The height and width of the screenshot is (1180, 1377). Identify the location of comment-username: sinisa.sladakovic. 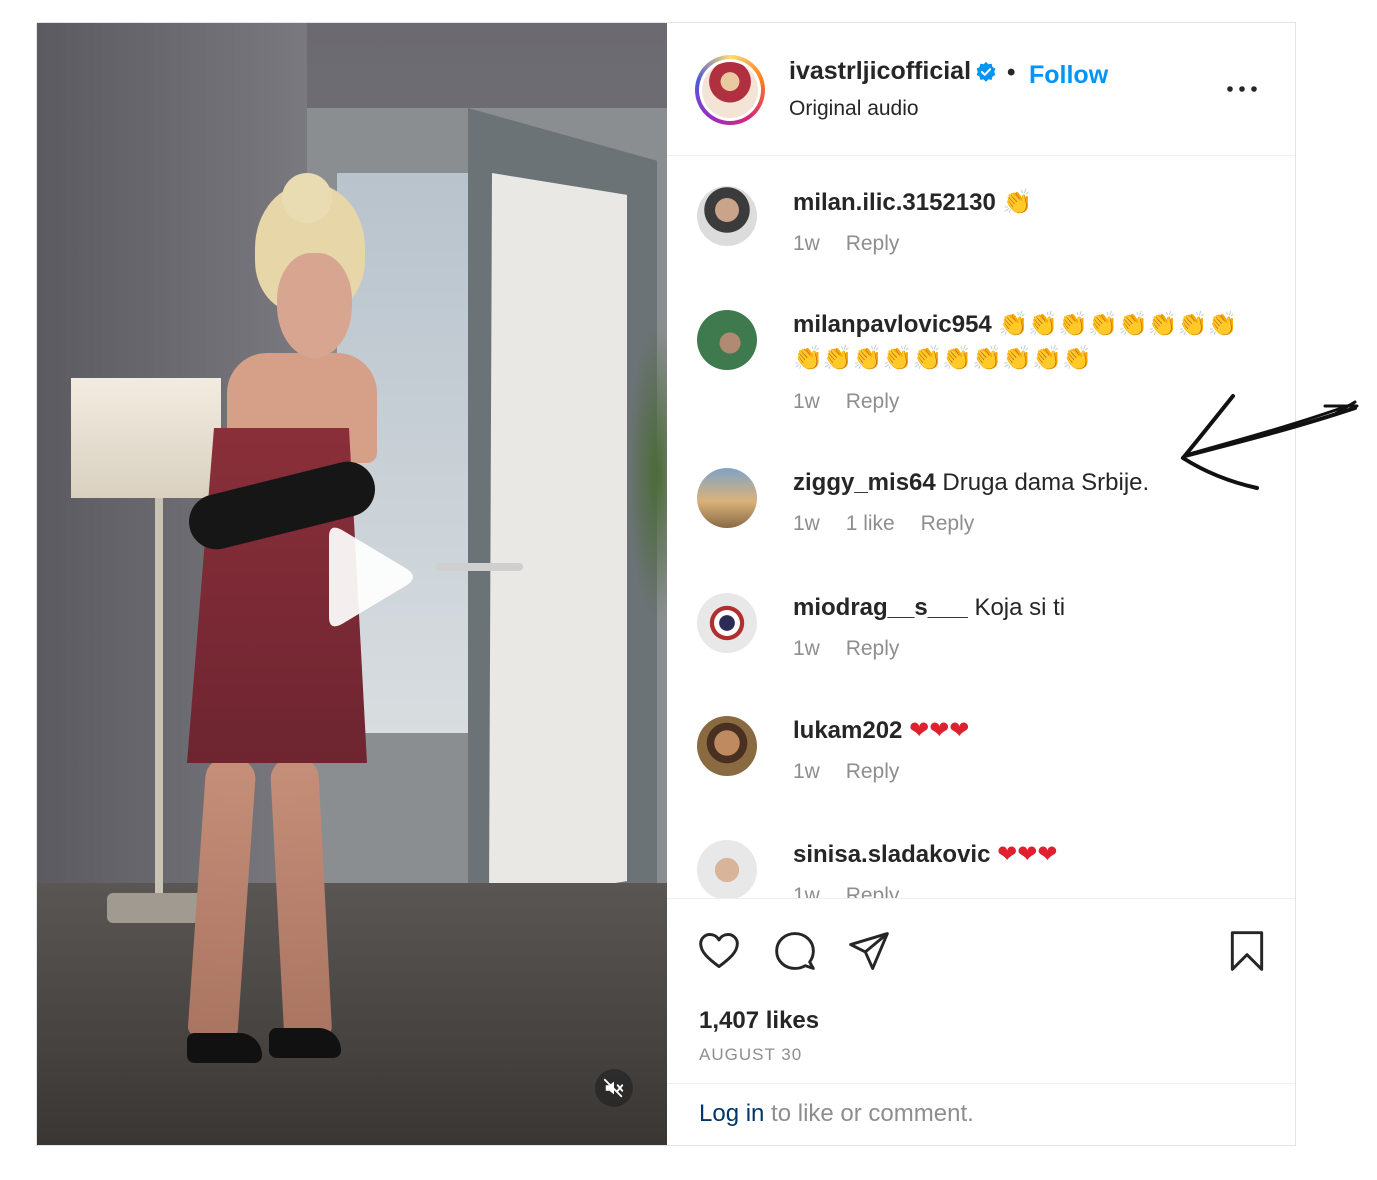
(891, 854).